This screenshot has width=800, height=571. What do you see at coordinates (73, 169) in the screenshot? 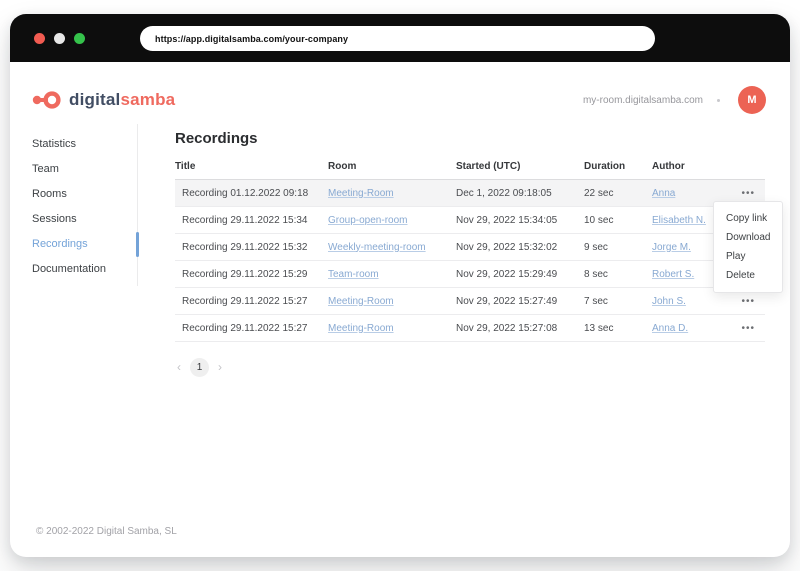
I see `sidebar-item-team: Team` at bounding box center [73, 169].